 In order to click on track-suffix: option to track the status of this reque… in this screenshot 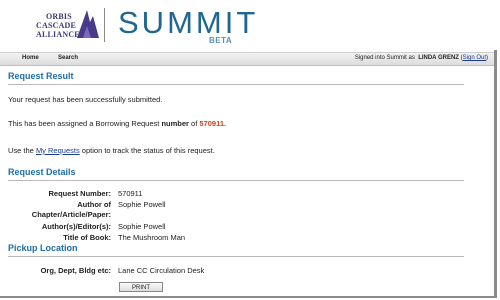, I will do `click(147, 150)`.